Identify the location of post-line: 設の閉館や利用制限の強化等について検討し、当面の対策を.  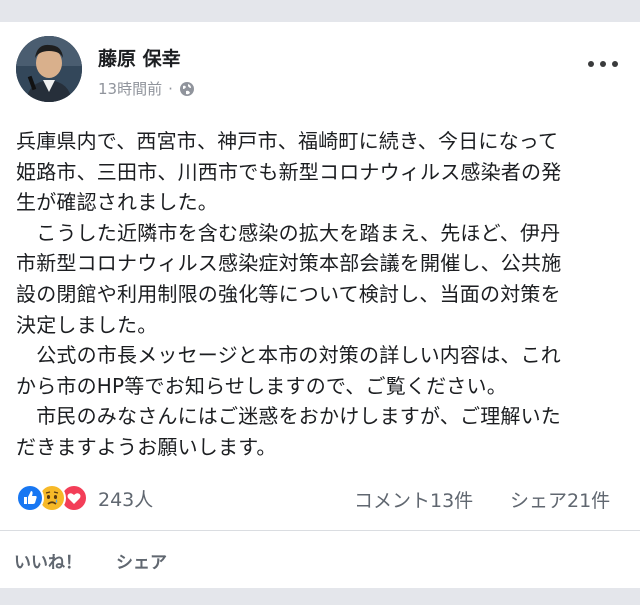
(288, 293).